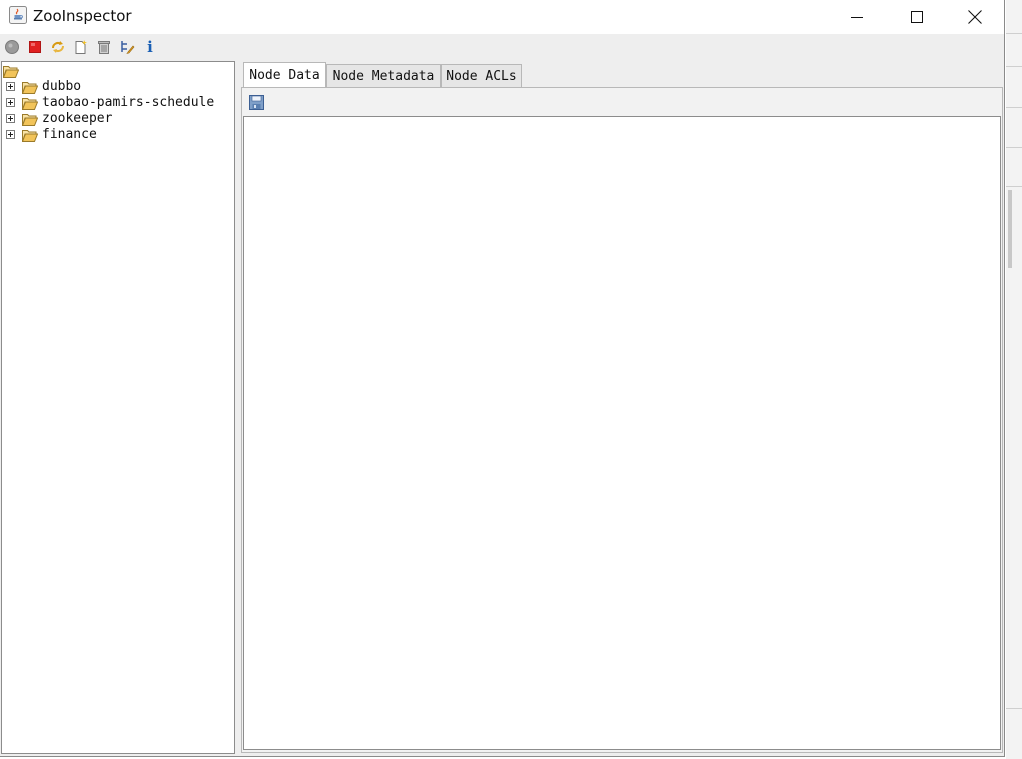  Describe the element at coordinates (69, 135) in the screenshot. I see `tree-node-label: finance` at that location.